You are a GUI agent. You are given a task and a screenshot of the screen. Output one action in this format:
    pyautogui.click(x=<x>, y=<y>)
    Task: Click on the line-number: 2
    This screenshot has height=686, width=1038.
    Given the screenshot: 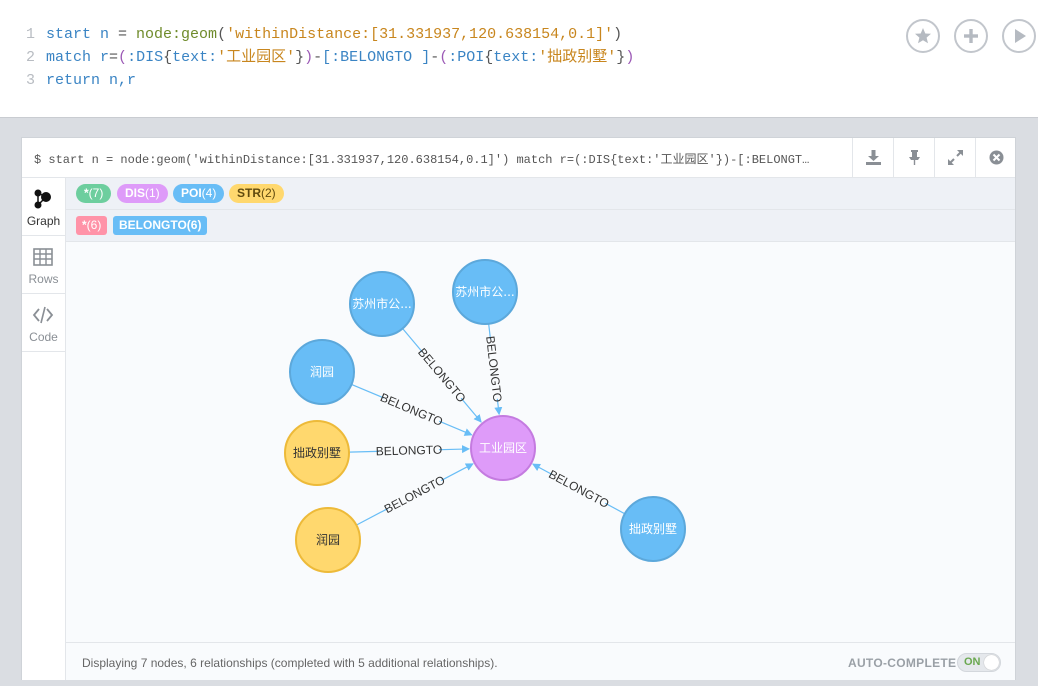 What is the action you would take?
    pyautogui.click(x=31, y=57)
    